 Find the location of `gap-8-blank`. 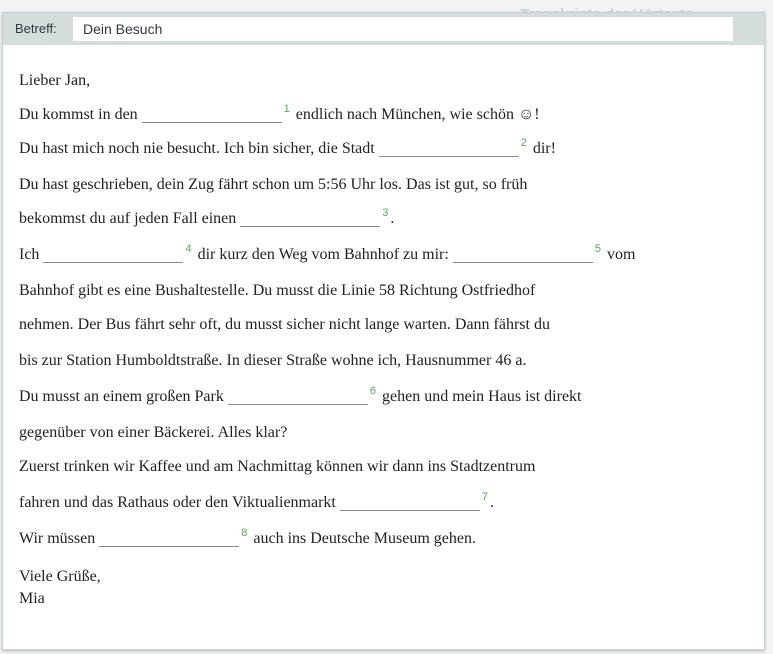

gap-8-blank is located at coordinates (169, 538).